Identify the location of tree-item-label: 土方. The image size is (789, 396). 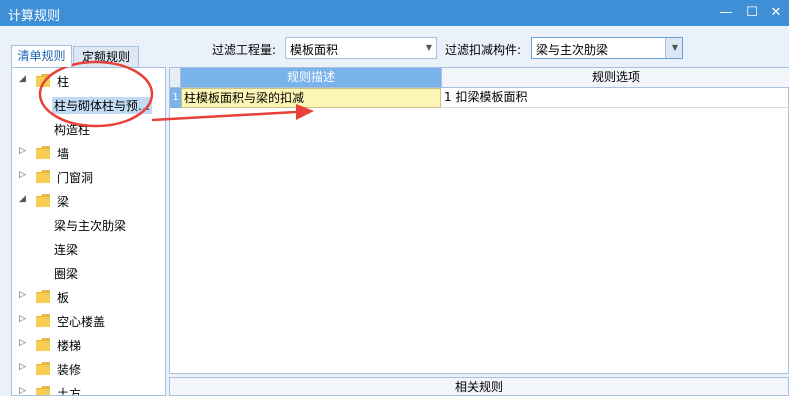
(69, 391).